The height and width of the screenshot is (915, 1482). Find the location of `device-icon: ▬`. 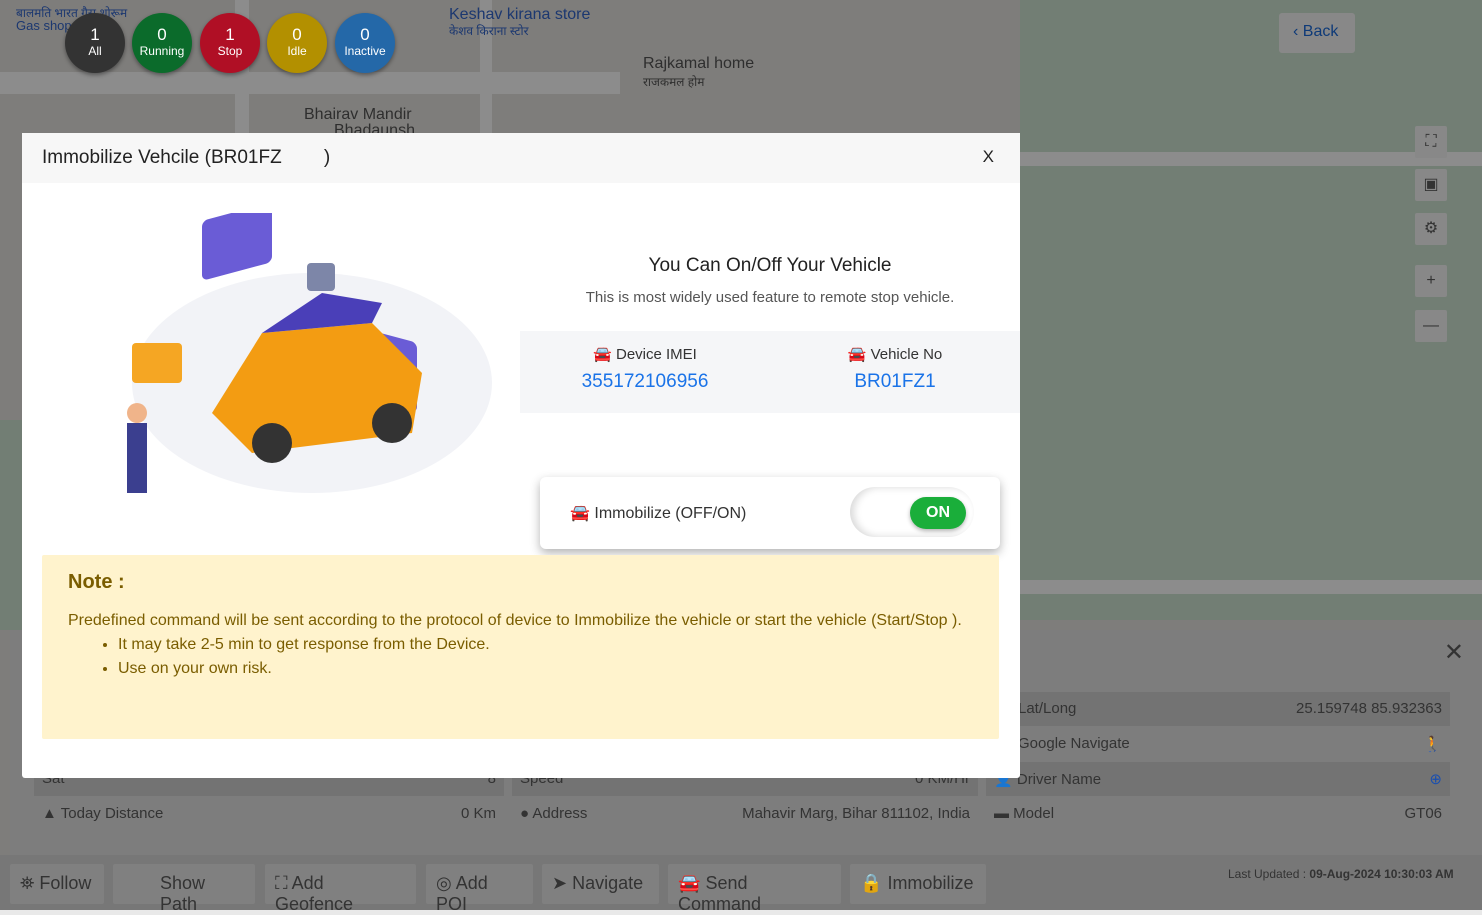

device-icon: ▬ is located at coordinates (1001, 813).